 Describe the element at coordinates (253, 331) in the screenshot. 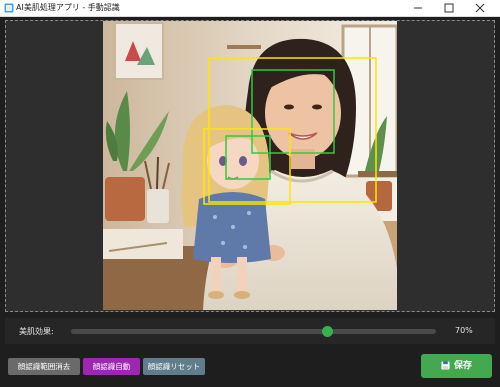

I see `beauty-effect-slider` at that location.